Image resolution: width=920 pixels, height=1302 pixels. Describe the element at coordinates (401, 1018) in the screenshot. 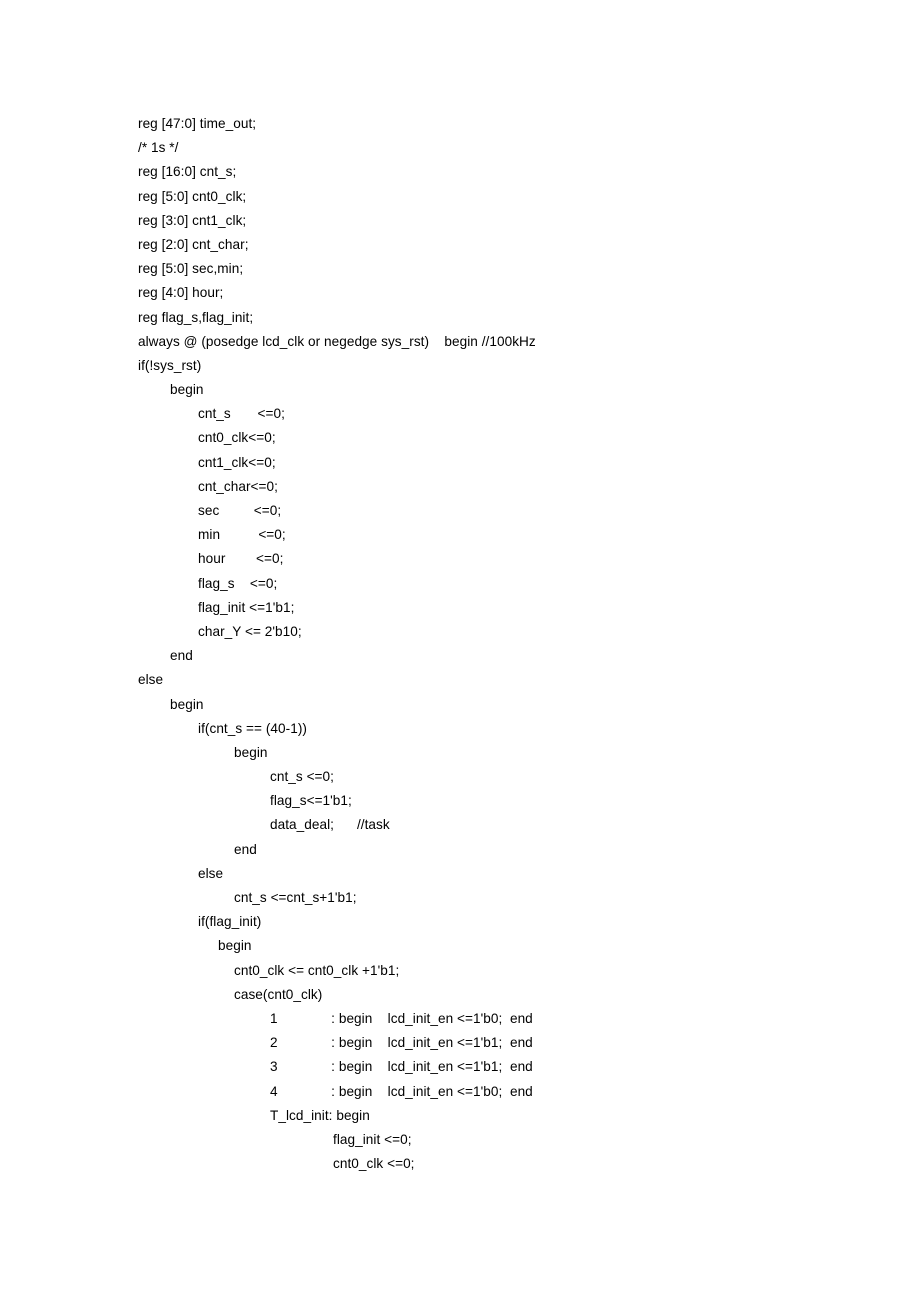

I see `code-line: 1 : begin lcd_init_en <=1'b0; end` at that location.